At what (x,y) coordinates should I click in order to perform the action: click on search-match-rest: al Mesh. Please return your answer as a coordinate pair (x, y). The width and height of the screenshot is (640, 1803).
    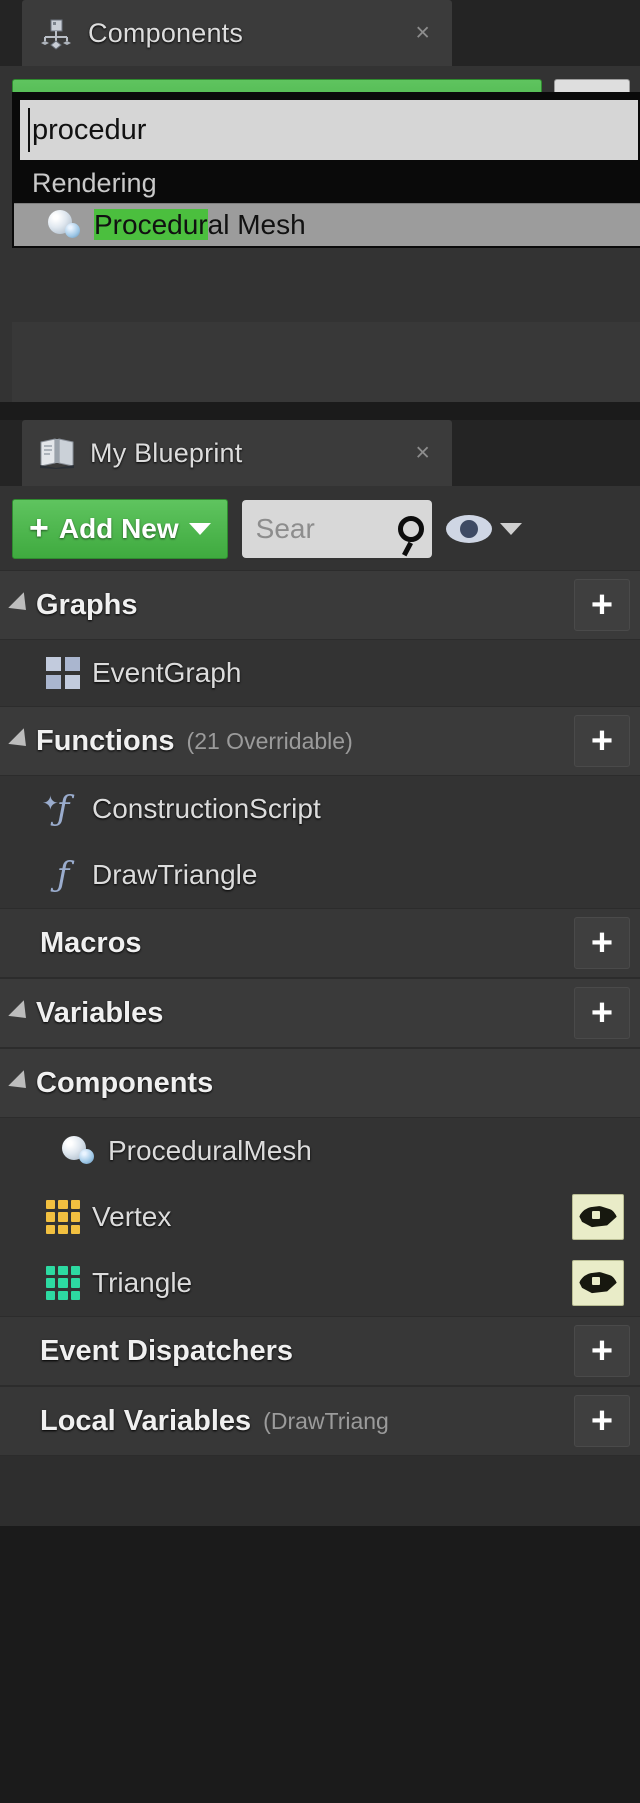
    Looking at the image, I should click on (256, 224).